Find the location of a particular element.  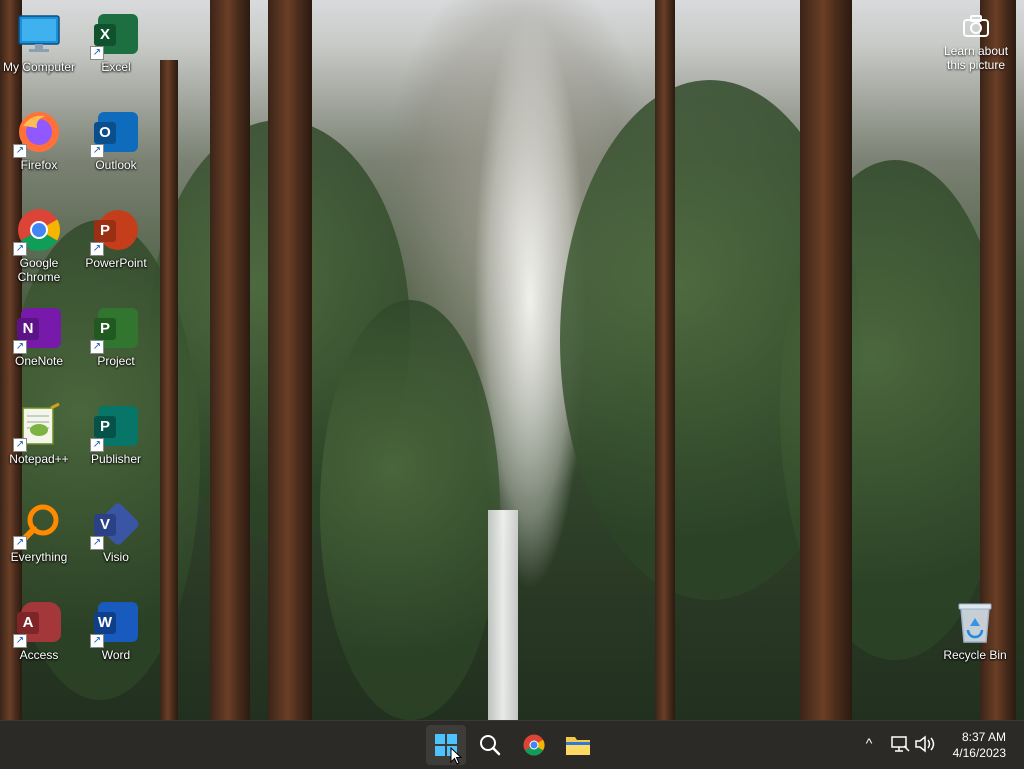

desktop-icon-recycle-bin: Recycle Bin is located at coordinates (975, 641).